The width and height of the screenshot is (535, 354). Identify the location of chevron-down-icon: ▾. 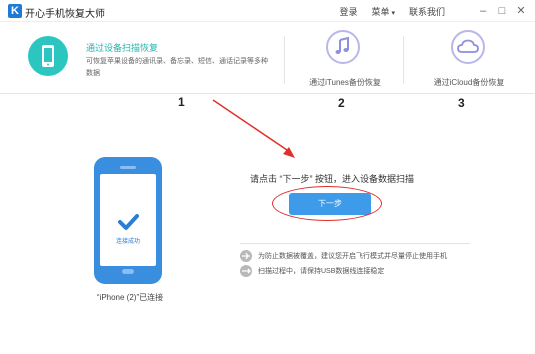
(393, 13).